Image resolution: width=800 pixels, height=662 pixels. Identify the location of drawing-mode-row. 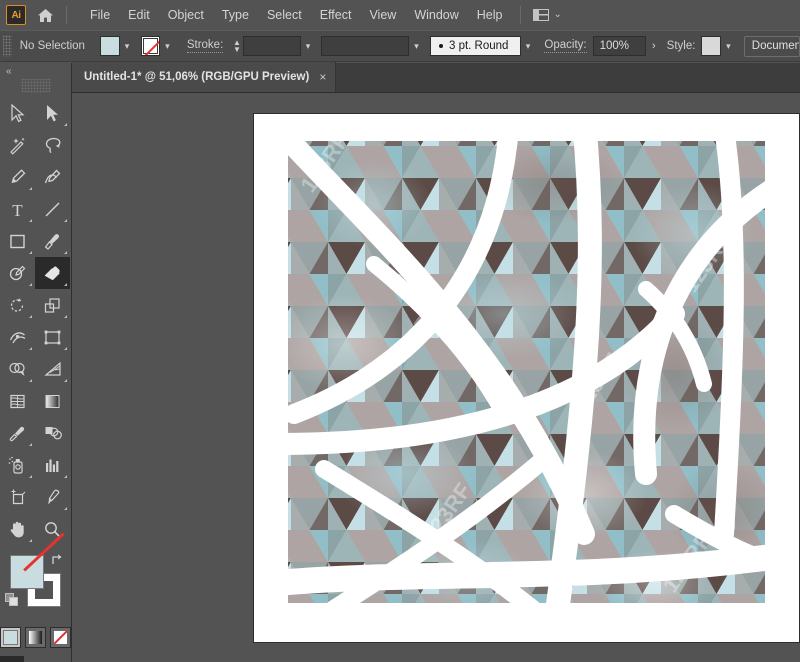
(35, 659).